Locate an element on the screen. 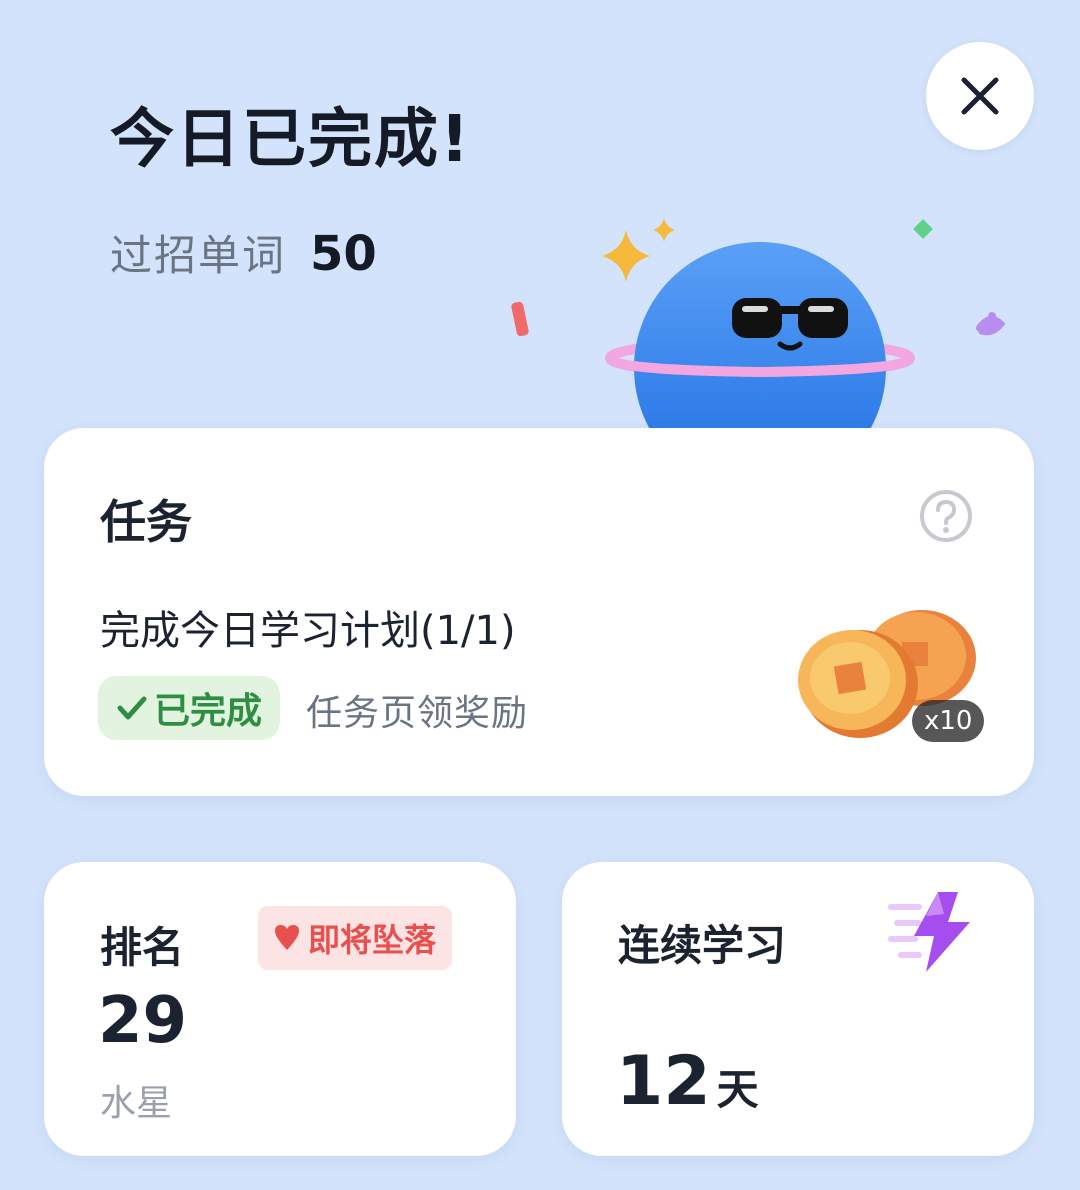 The width and height of the screenshot is (1080, 1190). planet-mascot is located at coordinates (758, 329).